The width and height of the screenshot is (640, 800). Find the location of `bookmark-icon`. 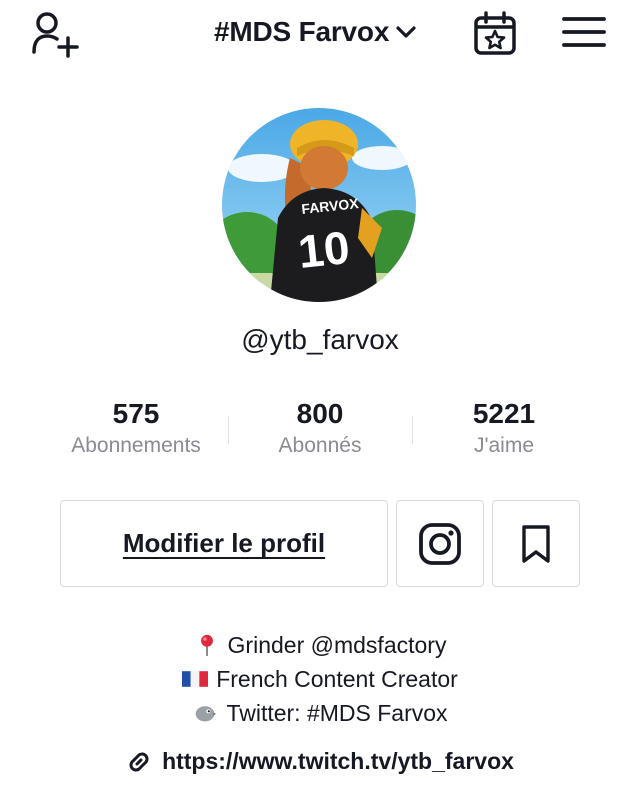

bookmark-icon is located at coordinates (536, 543).